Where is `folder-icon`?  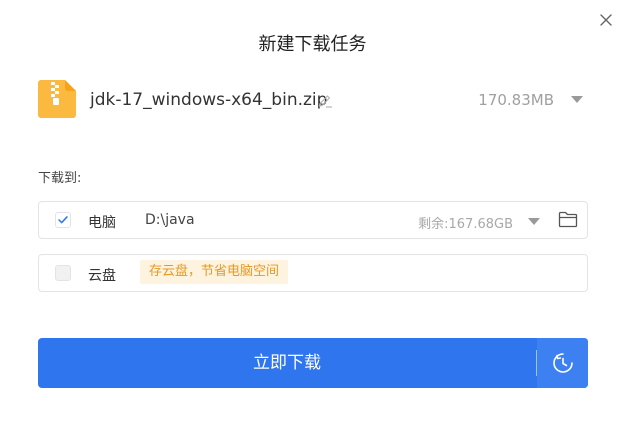
folder-icon is located at coordinates (568, 219).